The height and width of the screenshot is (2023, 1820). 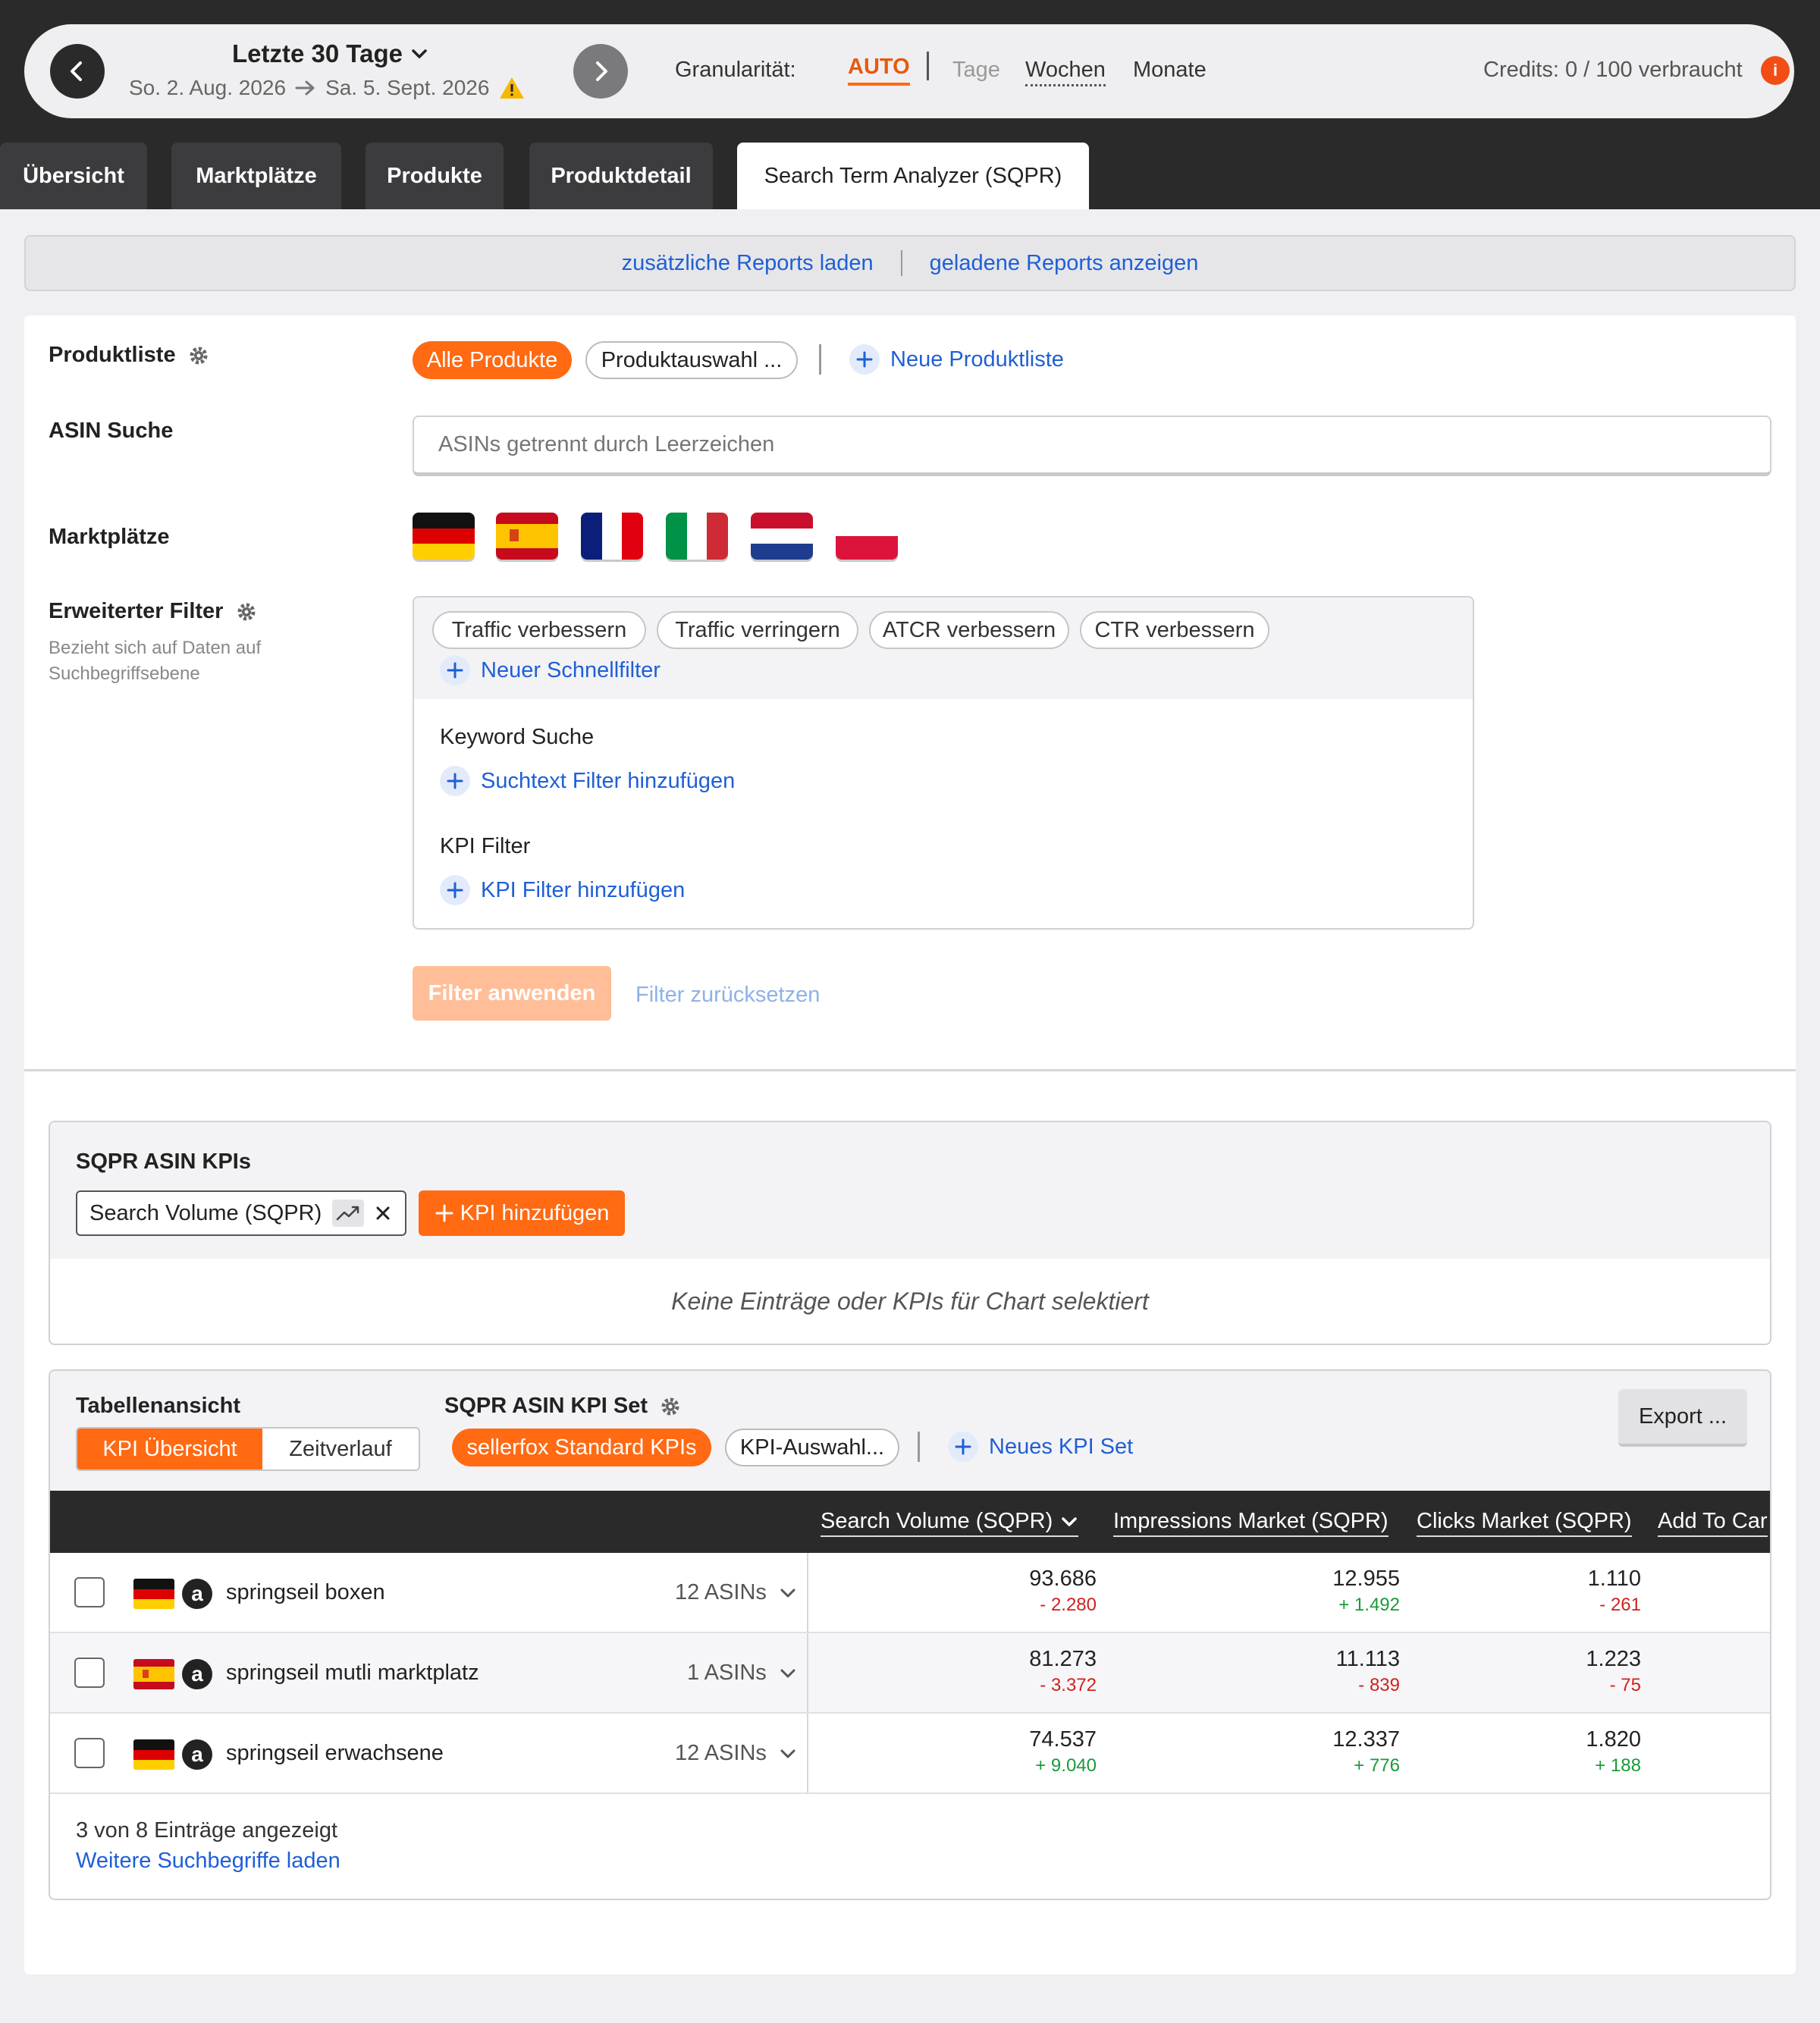 I want to click on france-flag-icon, so click(x=612, y=536).